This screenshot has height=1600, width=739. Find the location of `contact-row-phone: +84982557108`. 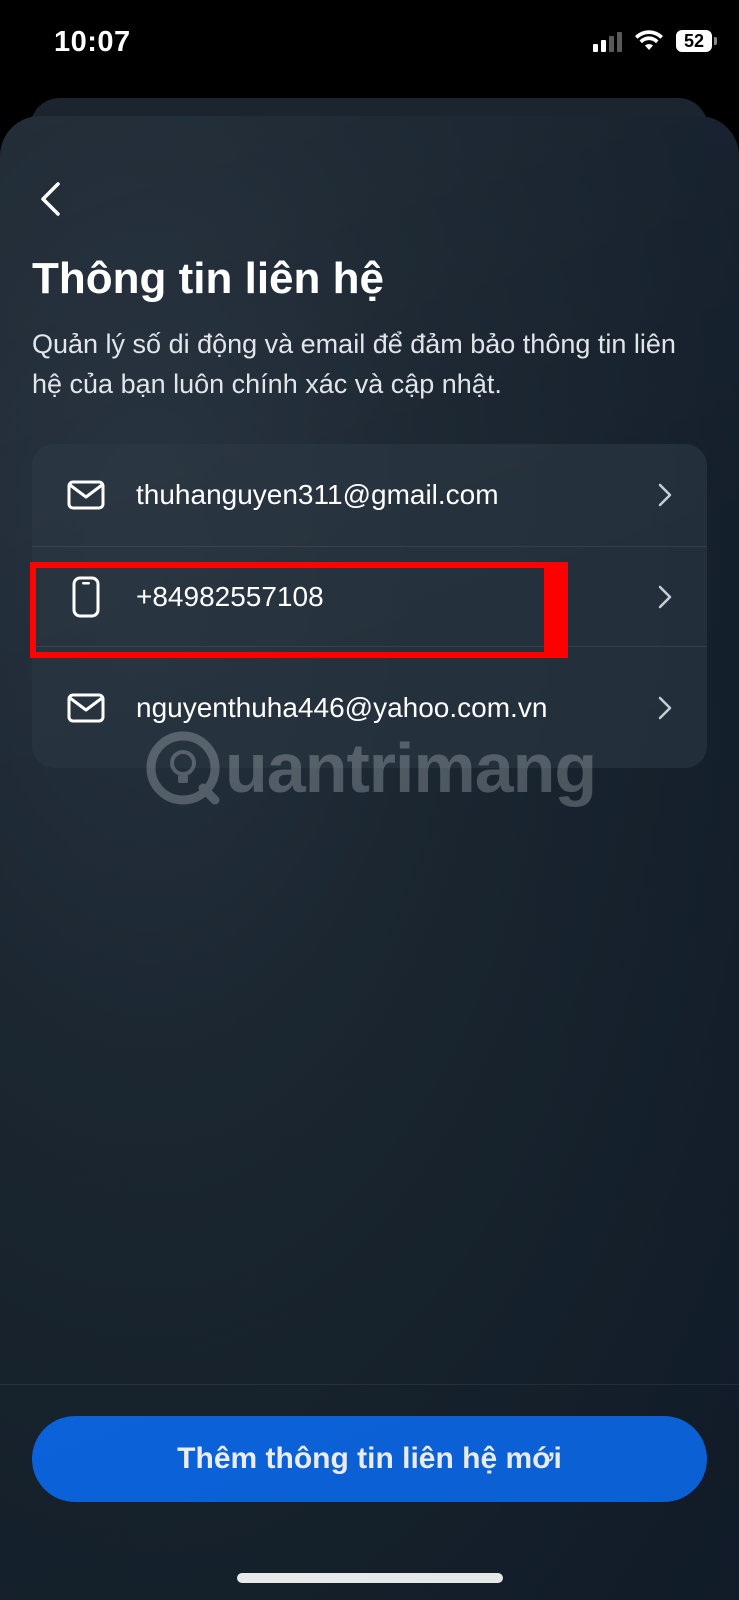

contact-row-phone: +84982557108 is located at coordinates (369, 596).